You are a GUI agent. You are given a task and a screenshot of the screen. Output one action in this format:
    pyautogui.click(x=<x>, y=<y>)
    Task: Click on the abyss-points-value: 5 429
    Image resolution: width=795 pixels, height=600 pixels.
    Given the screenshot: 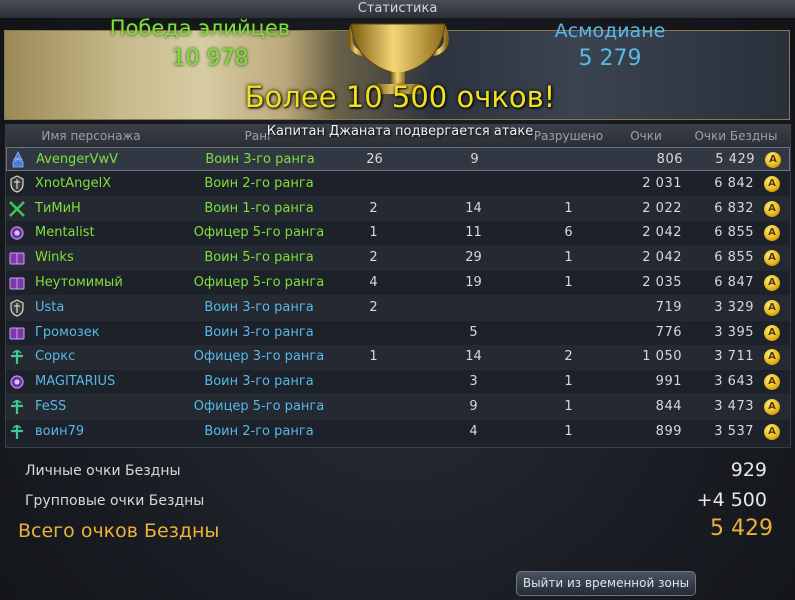 What is the action you would take?
    pyautogui.click(x=735, y=159)
    